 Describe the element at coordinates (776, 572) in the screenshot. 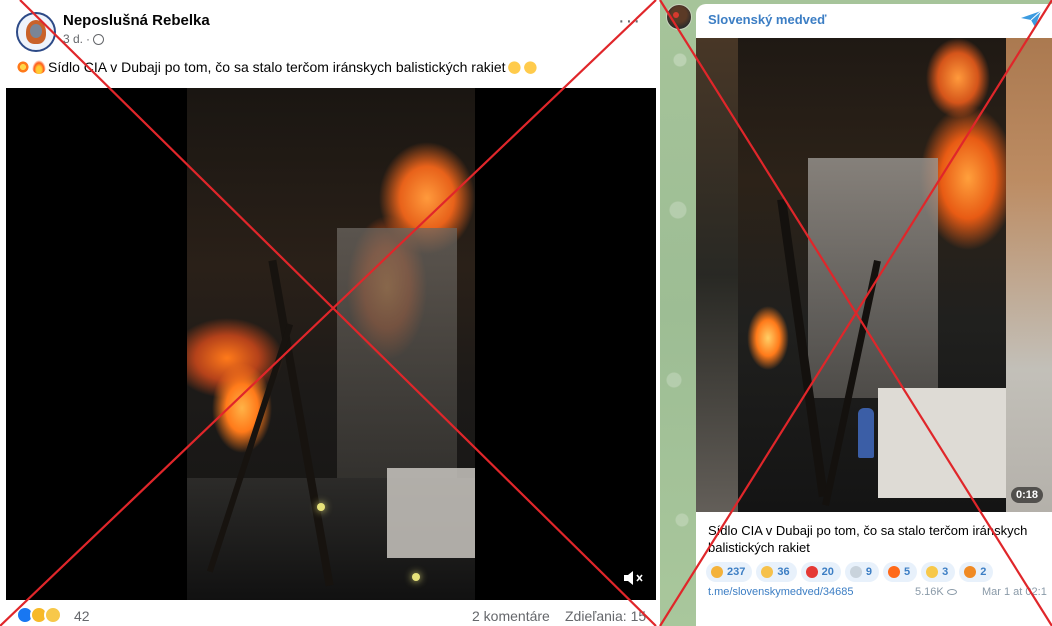

I see `reaction-chip: 36` at that location.